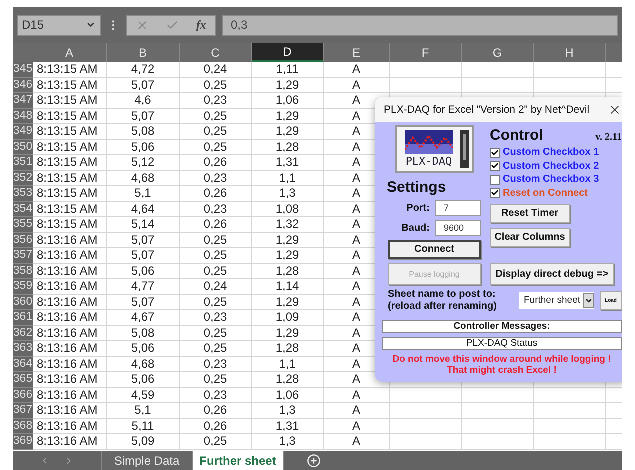  I want to click on column-header: D, so click(288, 52).